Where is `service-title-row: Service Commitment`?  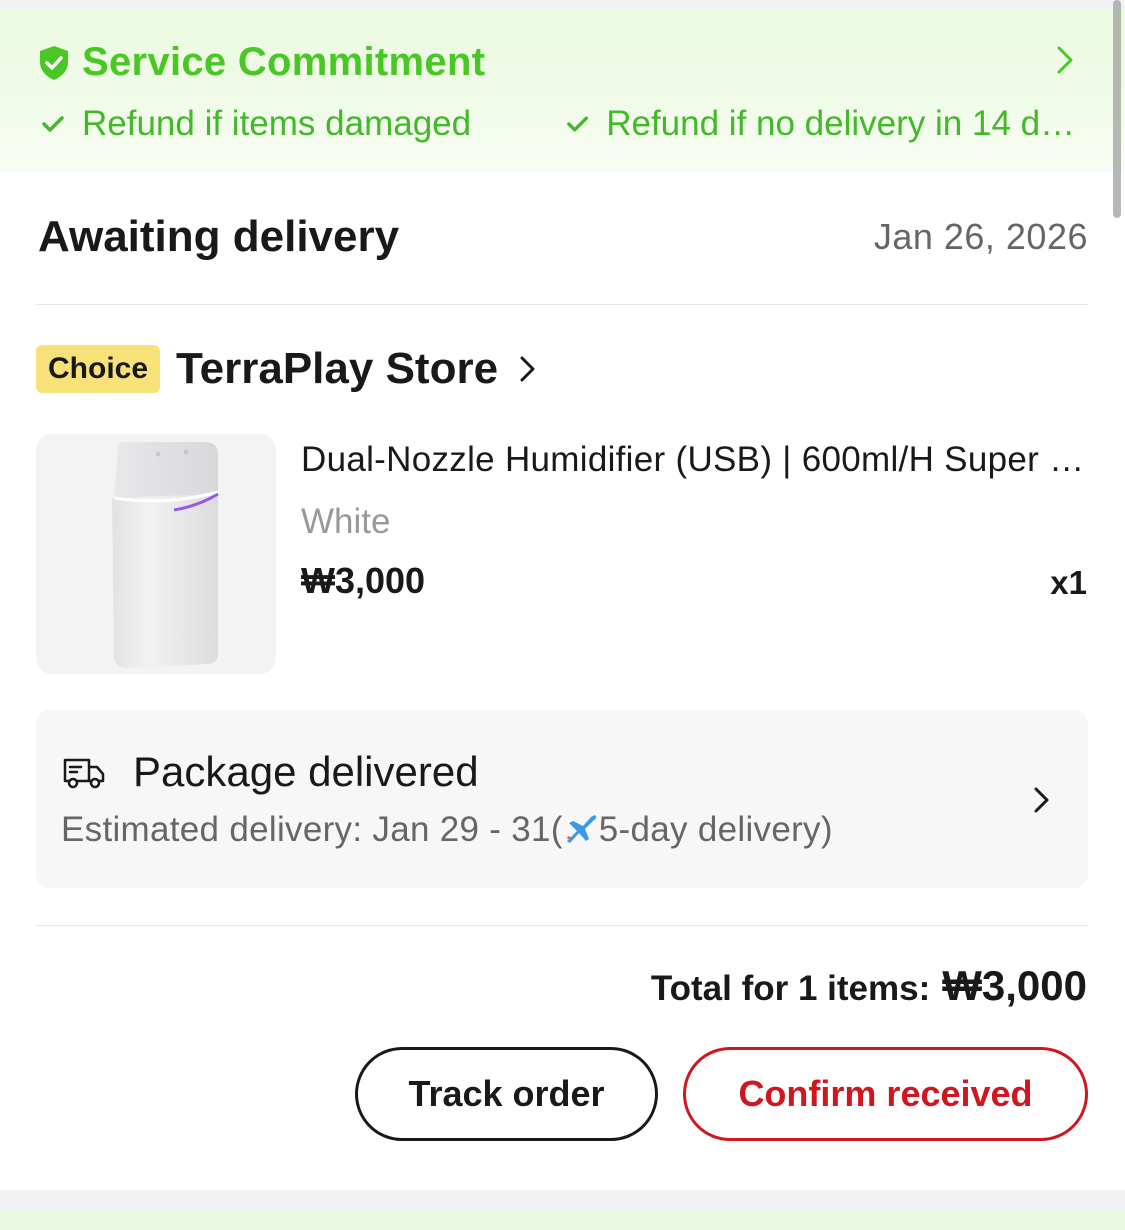 service-title-row: Service Commitment is located at coordinates (261, 62).